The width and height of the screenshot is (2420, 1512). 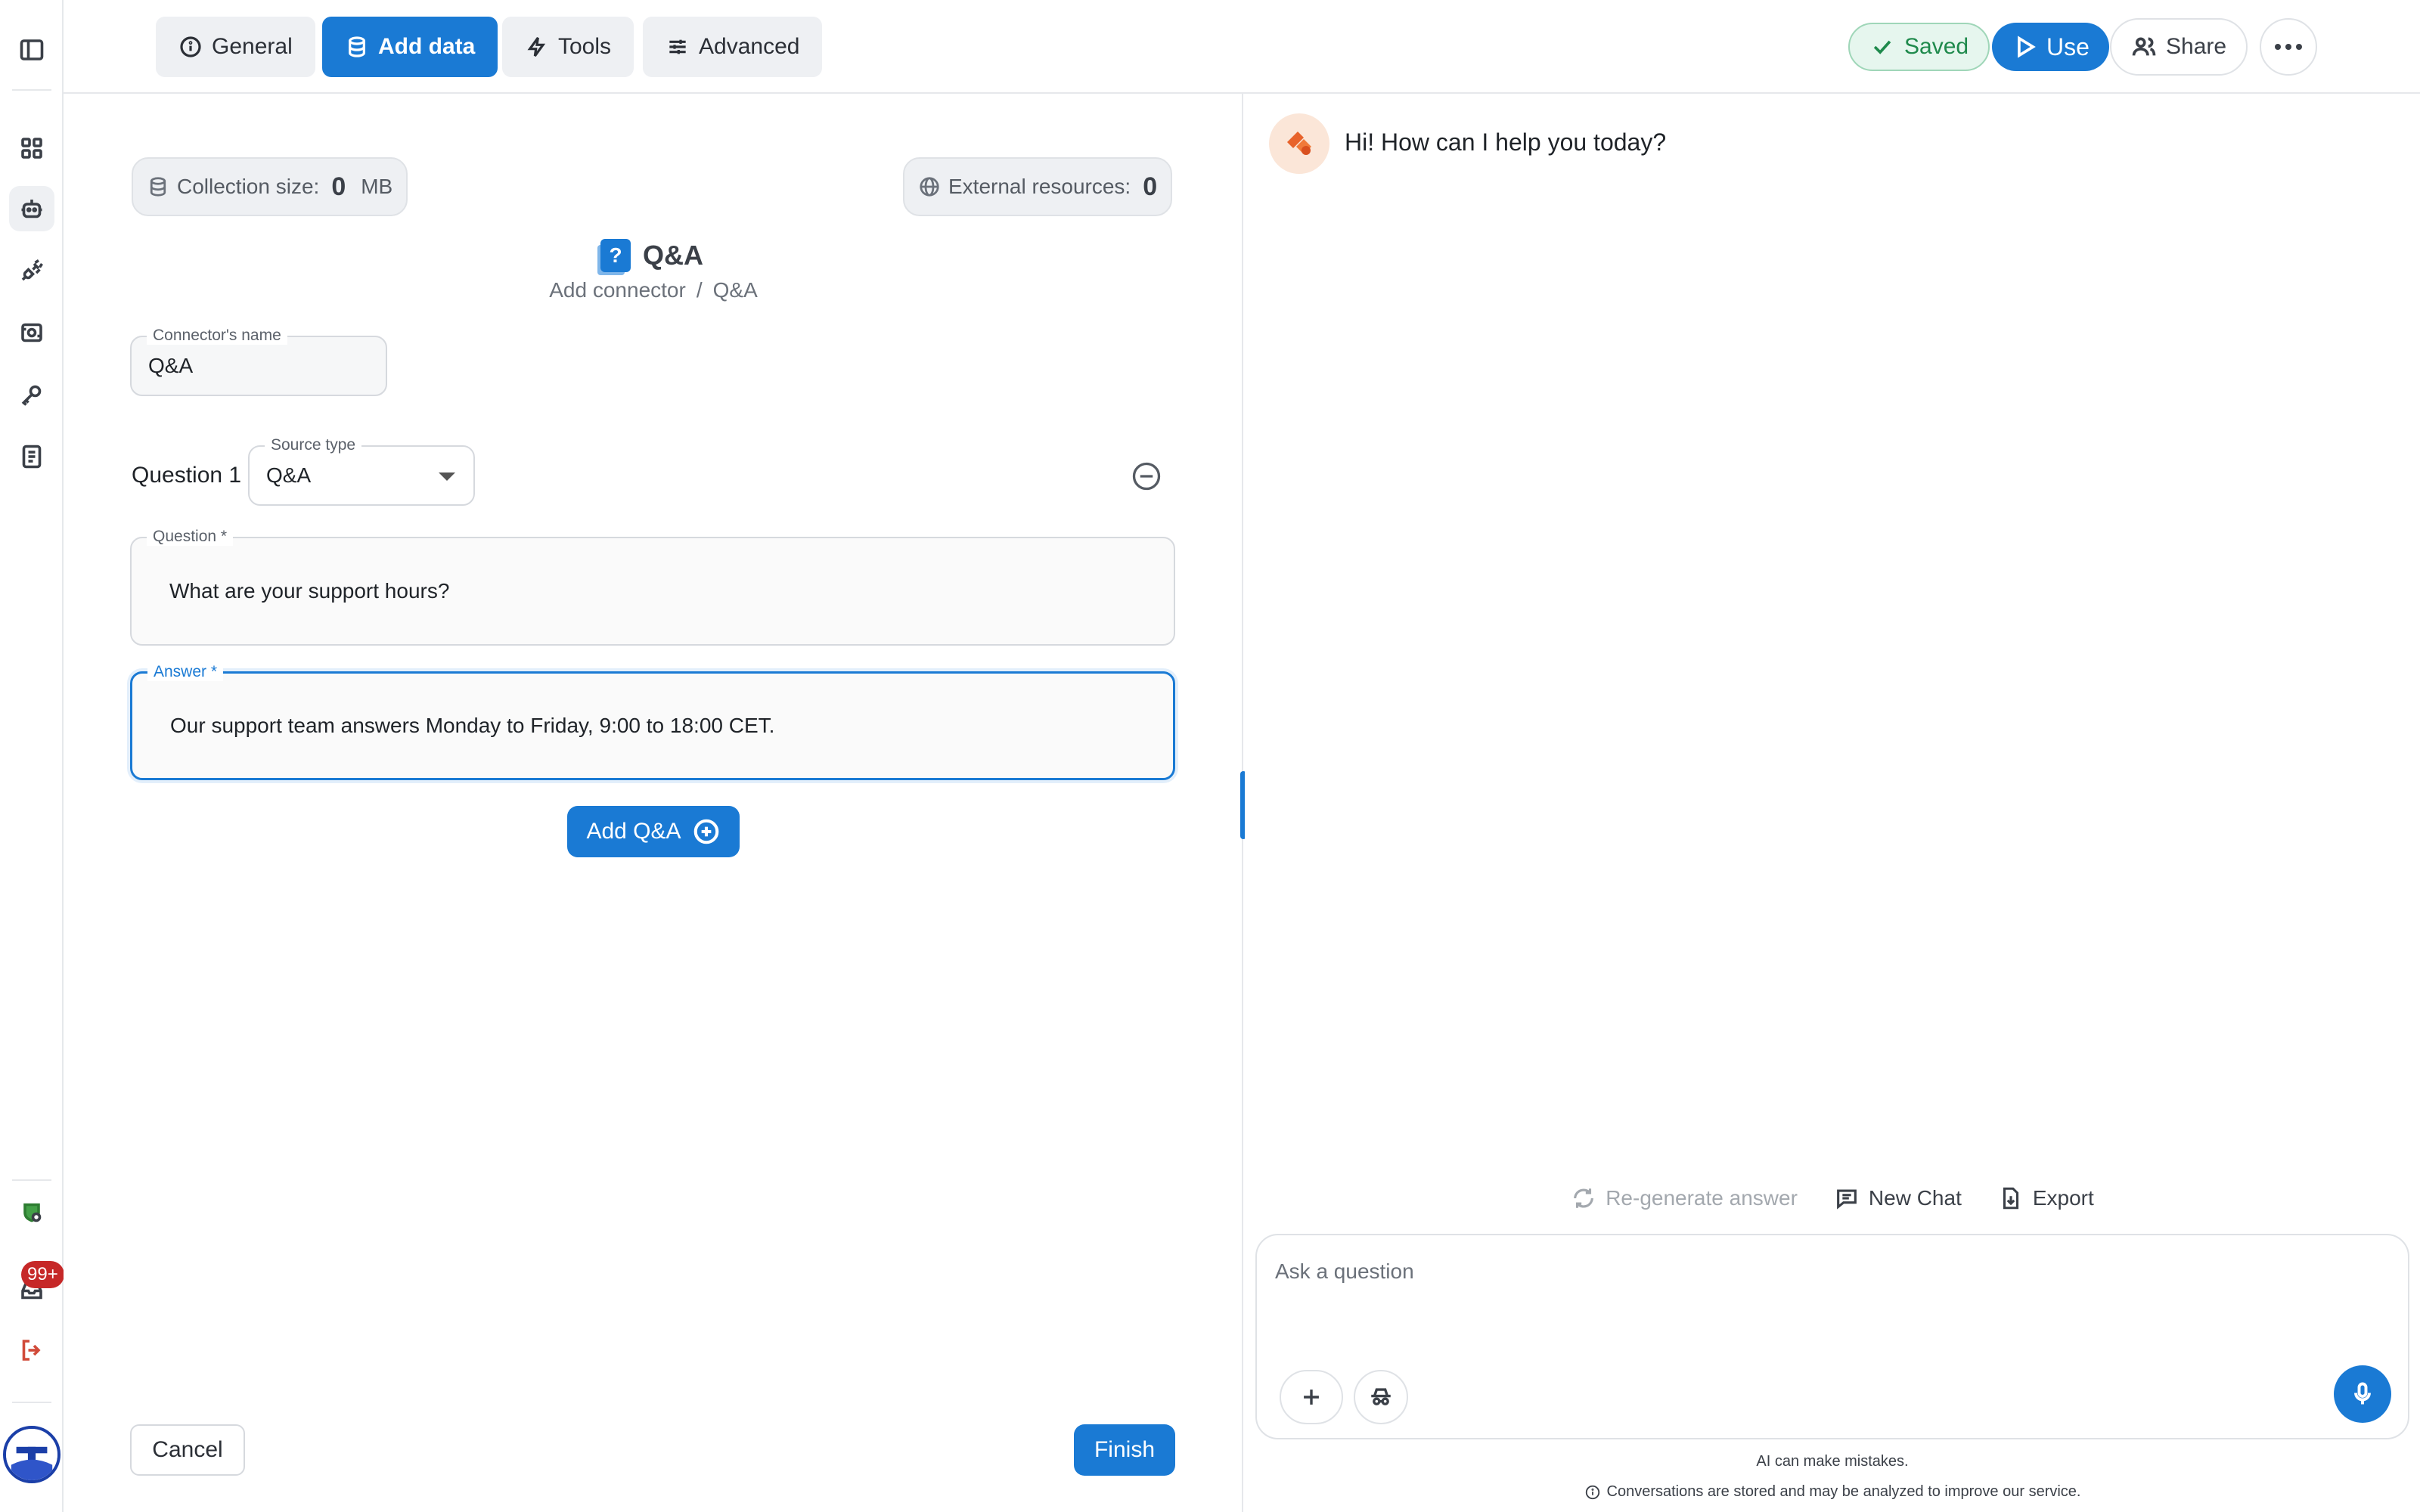 What do you see at coordinates (1827, 1271) in the screenshot?
I see `chat-input` at bounding box center [1827, 1271].